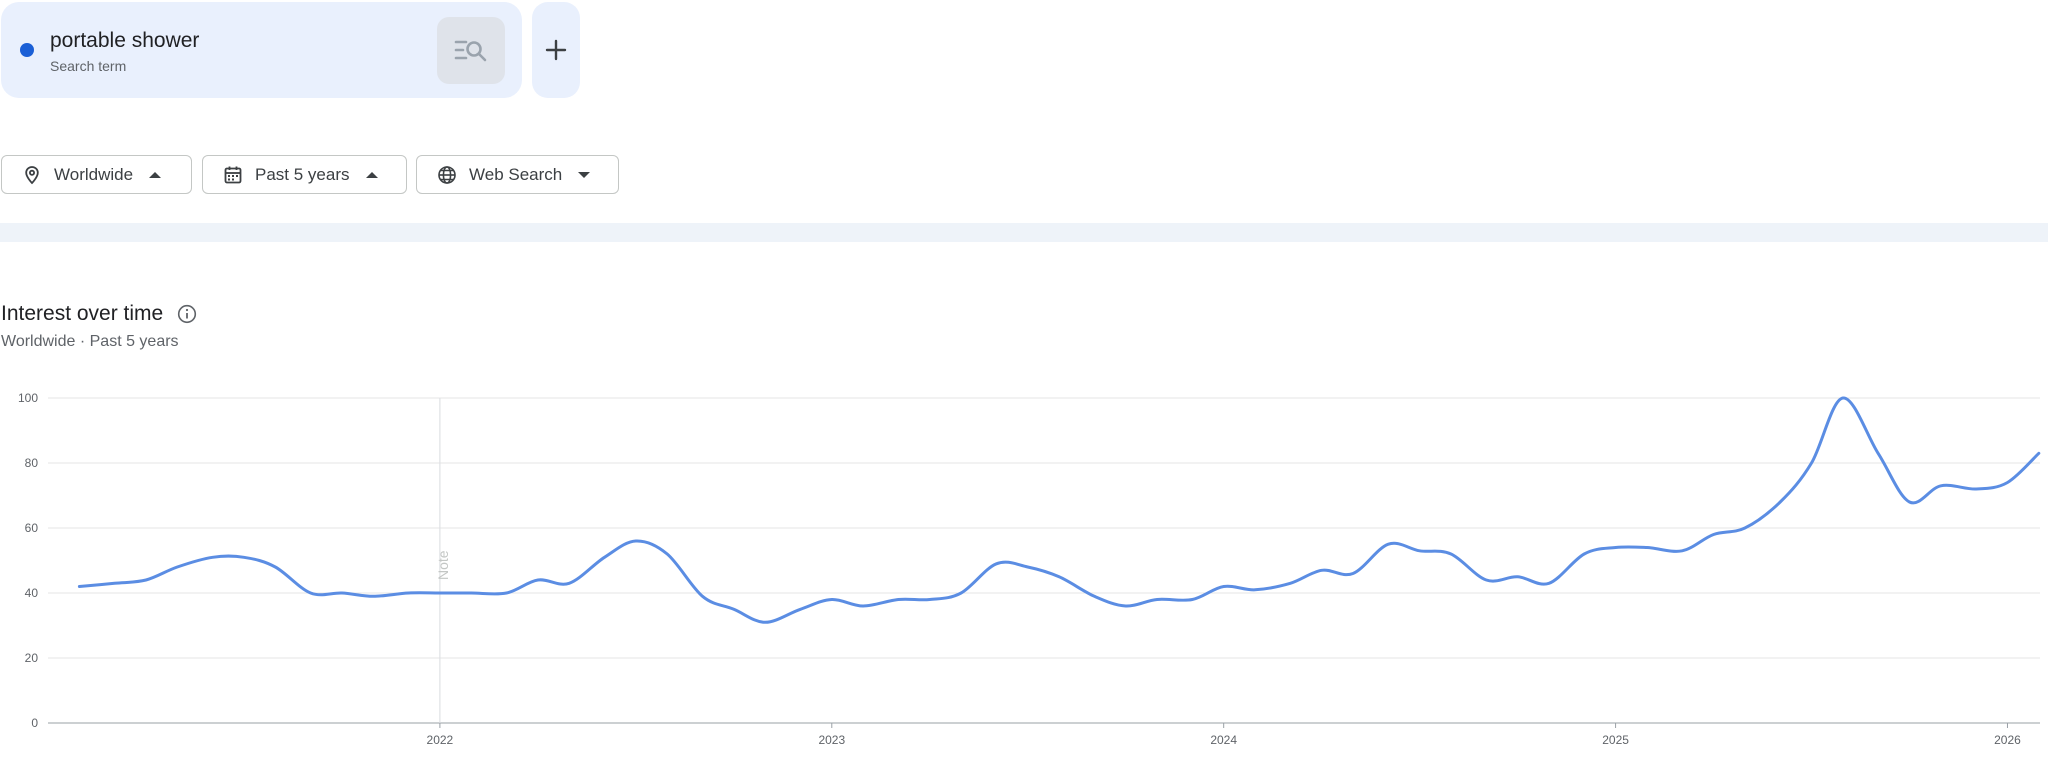  Describe the element at coordinates (90, 341) in the screenshot. I see `section-subtitle: Worldwide · Past 5 years` at that location.